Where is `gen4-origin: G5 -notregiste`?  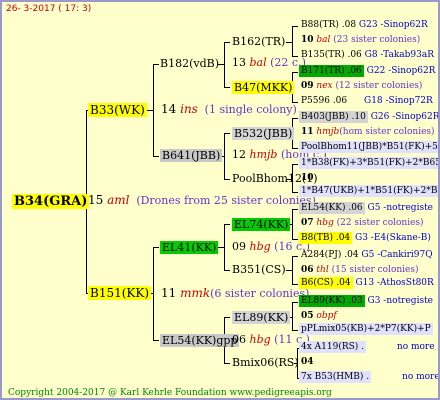 gen4-origin: G5 -notregiste is located at coordinates (400, 208).